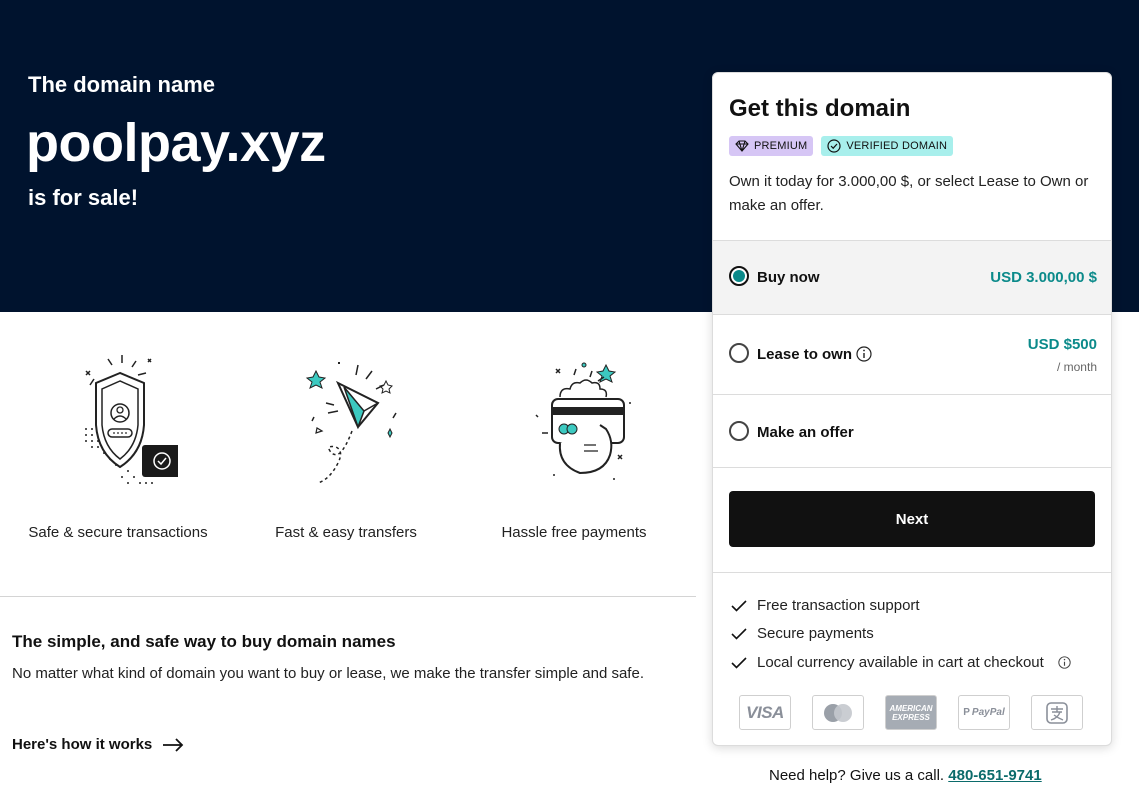  Describe the element at coordinates (742, 146) in the screenshot. I see `diamond-icon` at that location.